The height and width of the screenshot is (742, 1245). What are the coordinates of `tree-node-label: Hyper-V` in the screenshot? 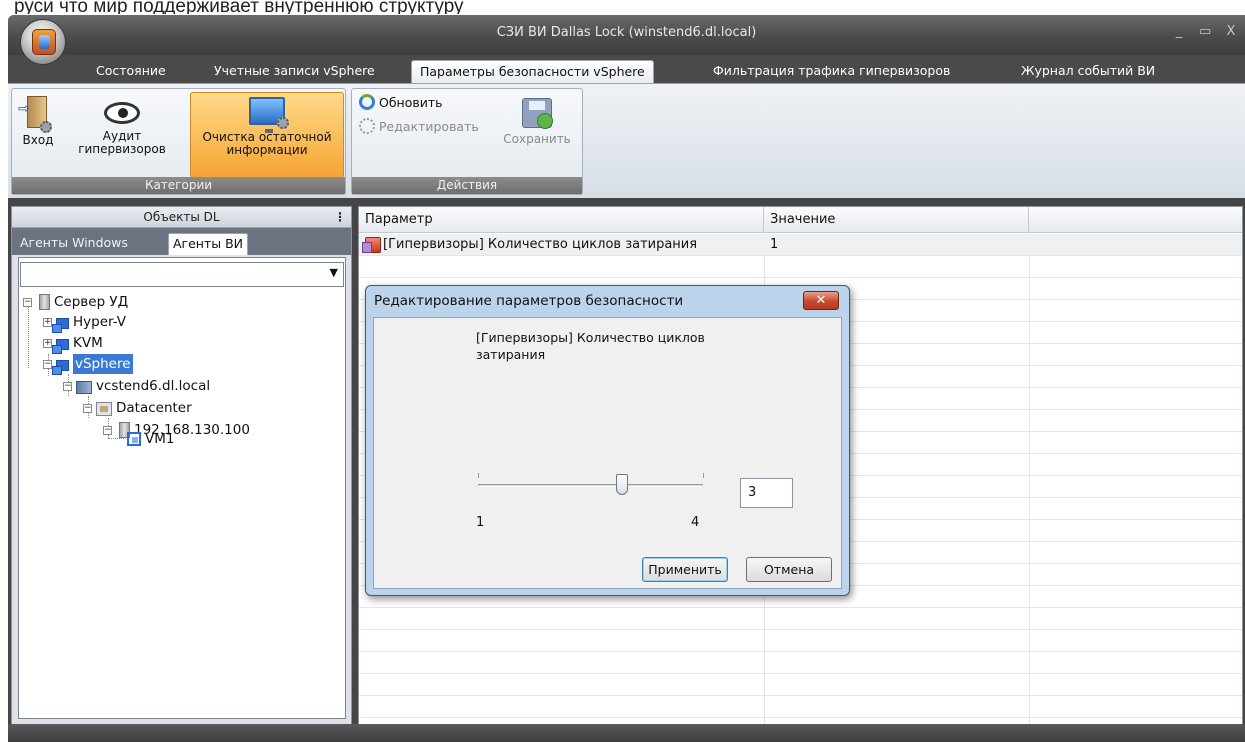 It's located at (100, 322).